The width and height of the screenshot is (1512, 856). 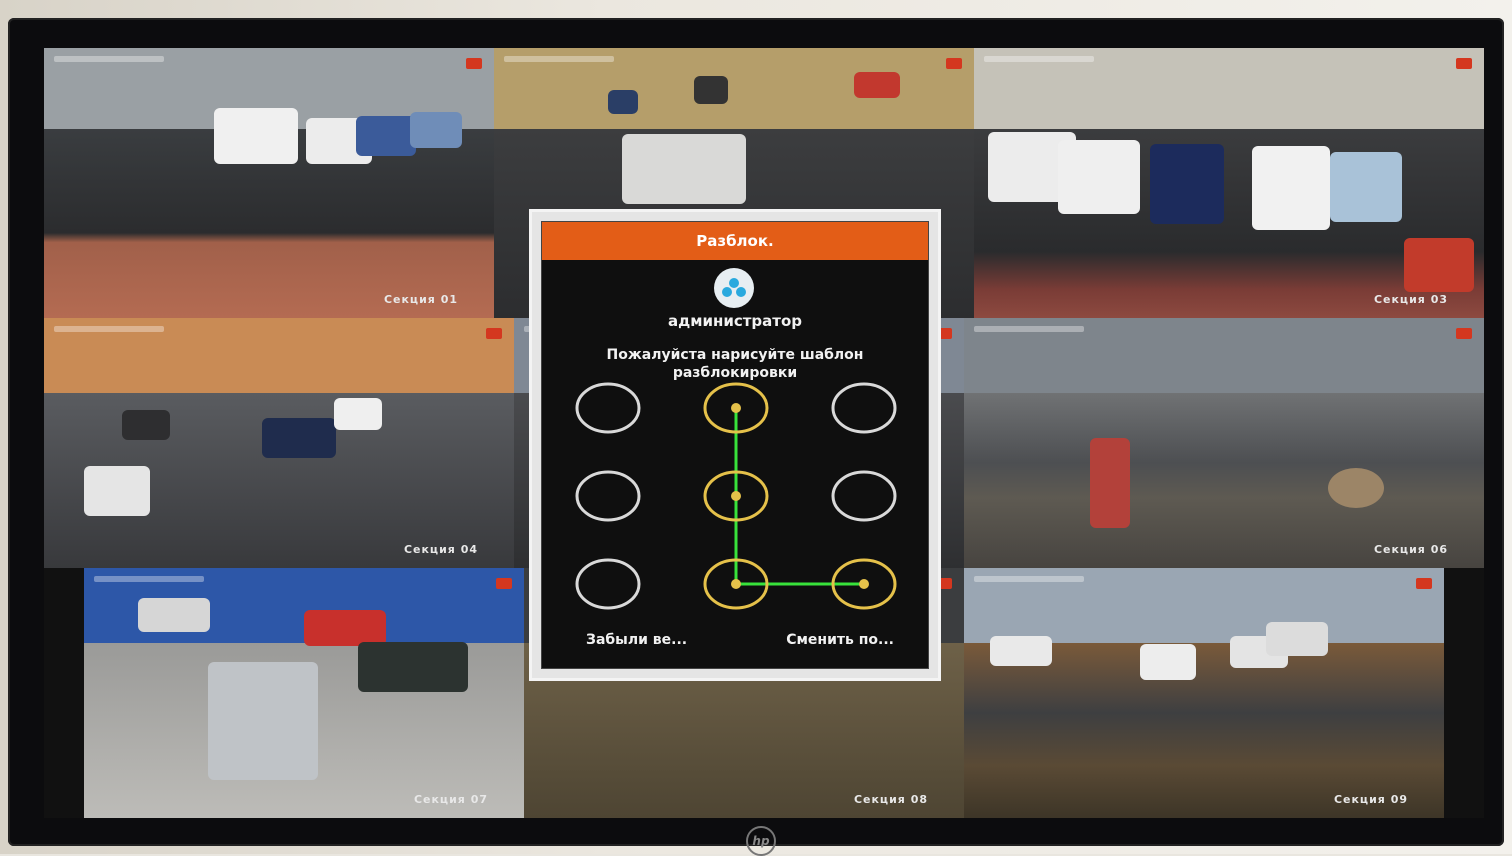 What do you see at coordinates (1204, 693) in the screenshot?
I see `camera-tile-9: Секция 09` at bounding box center [1204, 693].